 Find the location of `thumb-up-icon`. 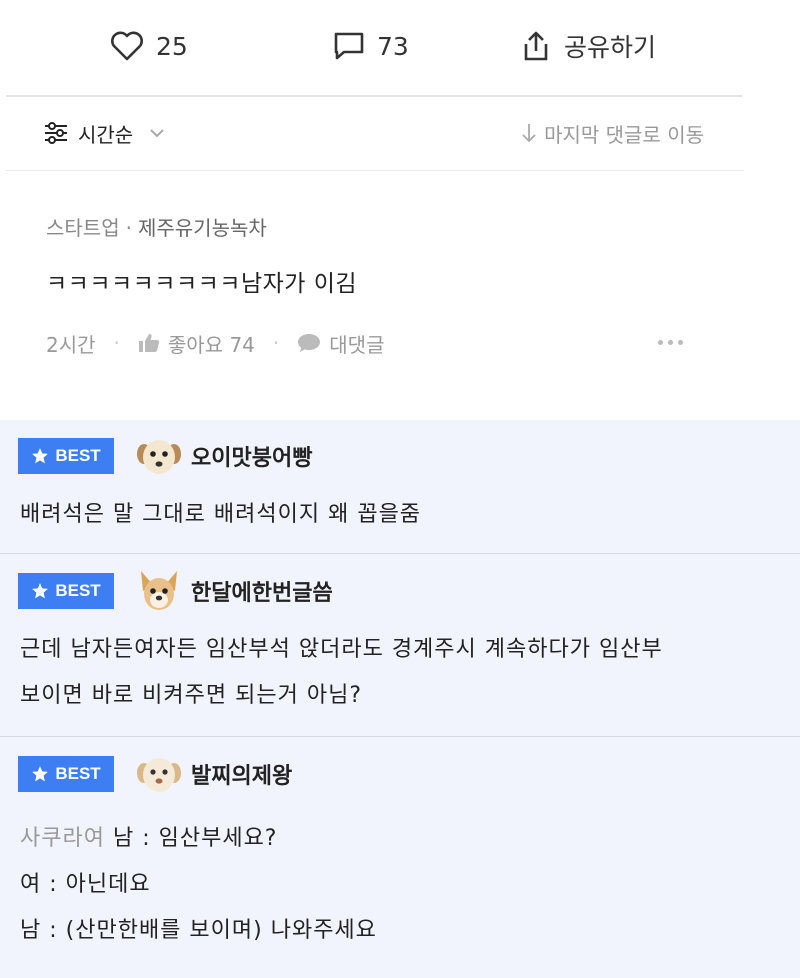

thumb-up-icon is located at coordinates (149, 343).